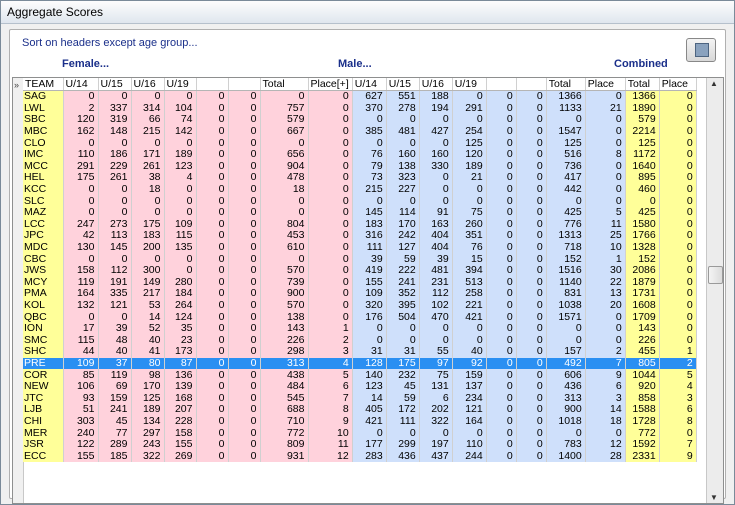 This screenshot has width=735, height=505. Describe the element at coordinates (284, 444) in the screenshot. I see `score-cell: 809` at that location.